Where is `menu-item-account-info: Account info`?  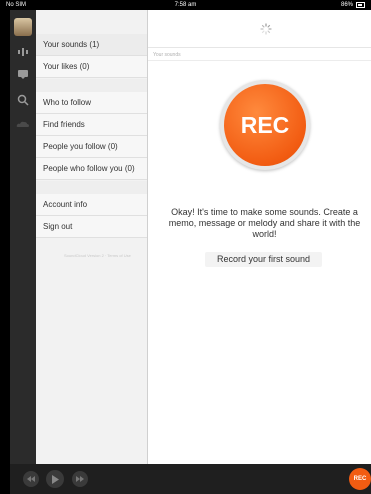
menu-item-account-info: Account info is located at coordinates (91, 205).